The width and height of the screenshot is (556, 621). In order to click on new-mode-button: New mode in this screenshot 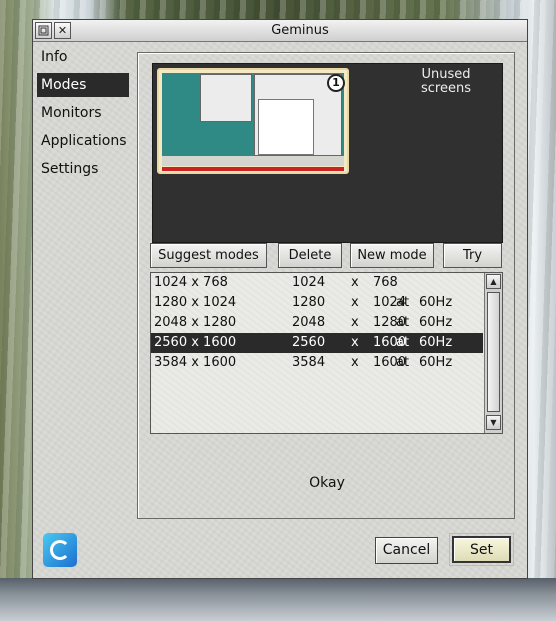, I will do `click(392, 255)`.